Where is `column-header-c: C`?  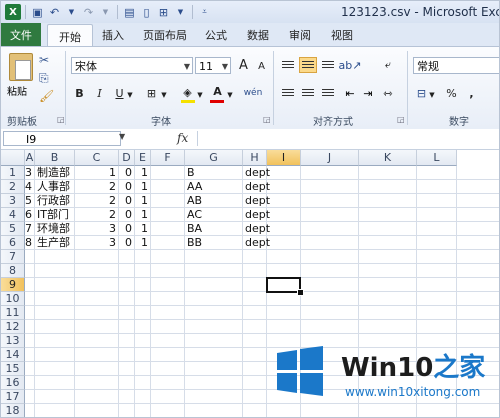
column-header-c: C is located at coordinates (97, 158).